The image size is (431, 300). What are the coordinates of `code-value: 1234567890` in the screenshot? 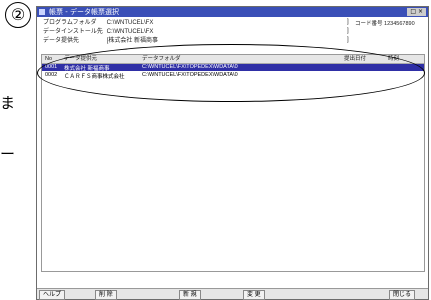 It's located at (399, 24).